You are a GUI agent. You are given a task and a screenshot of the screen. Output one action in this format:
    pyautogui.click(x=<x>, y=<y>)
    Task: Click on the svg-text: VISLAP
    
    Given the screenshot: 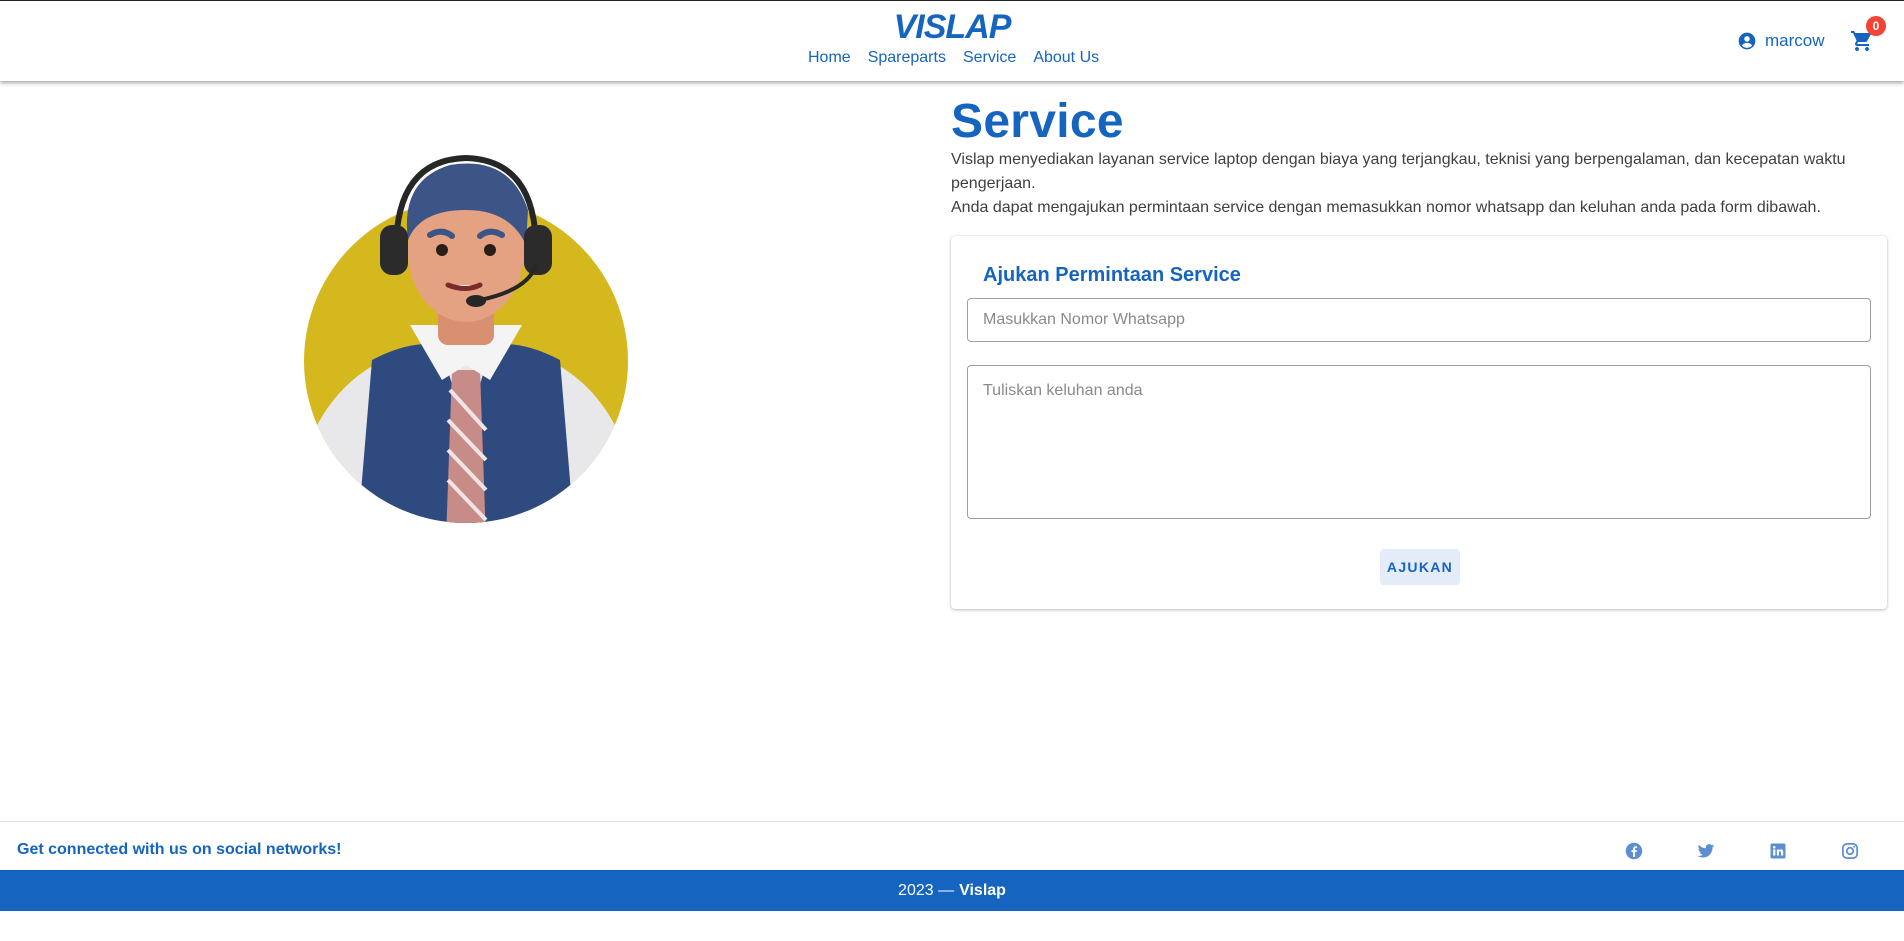 What is the action you would take?
    pyautogui.click(x=953, y=26)
    